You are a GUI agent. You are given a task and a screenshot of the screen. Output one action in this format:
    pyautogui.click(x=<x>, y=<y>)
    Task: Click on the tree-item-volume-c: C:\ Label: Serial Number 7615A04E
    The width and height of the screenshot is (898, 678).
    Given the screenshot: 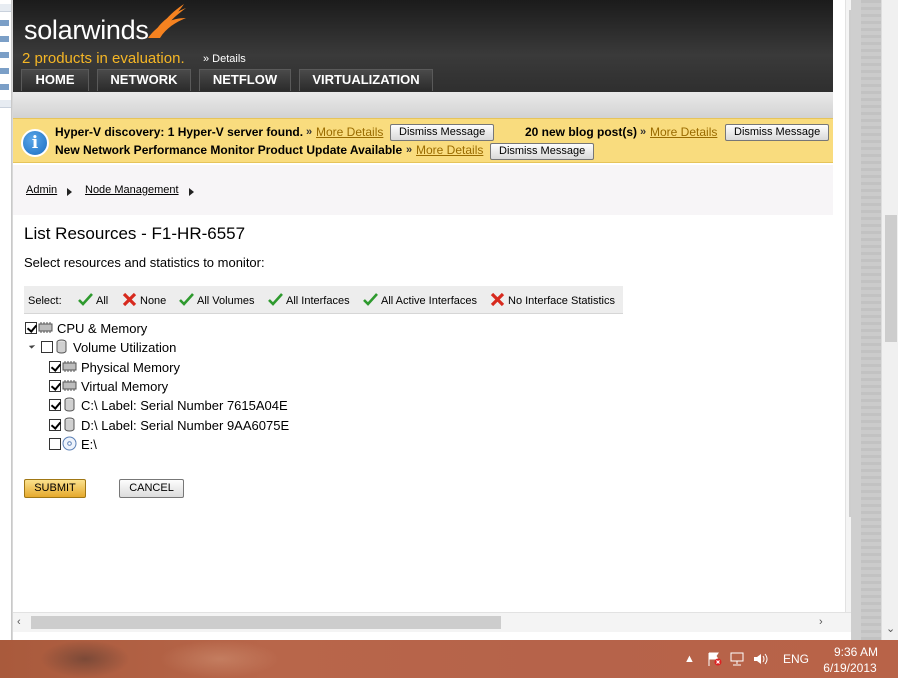 What is the action you would take?
    pyautogui.click(x=184, y=406)
    